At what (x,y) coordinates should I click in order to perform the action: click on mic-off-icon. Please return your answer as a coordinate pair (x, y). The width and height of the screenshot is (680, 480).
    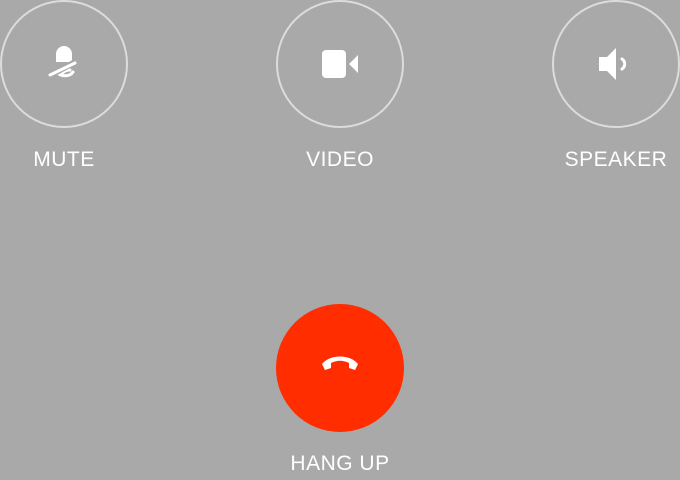
    Looking at the image, I should click on (64, 64).